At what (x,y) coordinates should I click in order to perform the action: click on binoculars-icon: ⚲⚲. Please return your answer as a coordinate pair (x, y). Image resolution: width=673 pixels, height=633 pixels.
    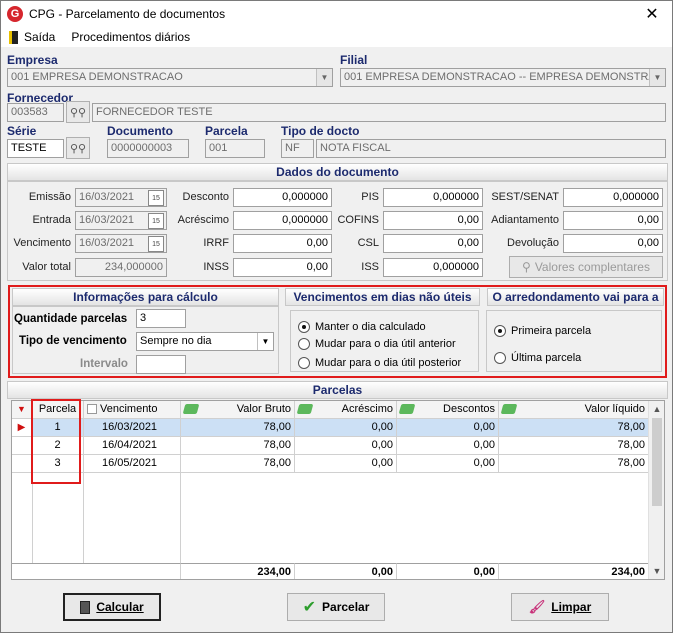
    Looking at the image, I should click on (78, 112).